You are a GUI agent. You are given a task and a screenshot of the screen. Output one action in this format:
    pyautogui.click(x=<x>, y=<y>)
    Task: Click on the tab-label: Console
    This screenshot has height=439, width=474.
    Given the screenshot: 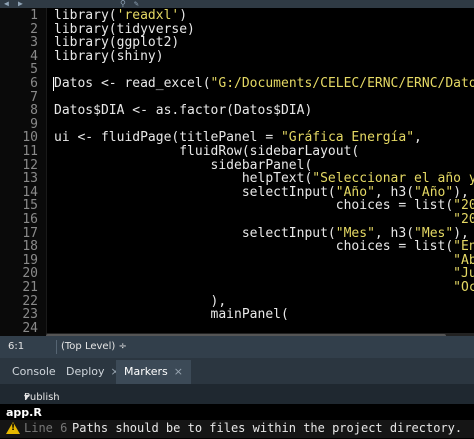 What is the action you would take?
    pyautogui.click(x=34, y=371)
    